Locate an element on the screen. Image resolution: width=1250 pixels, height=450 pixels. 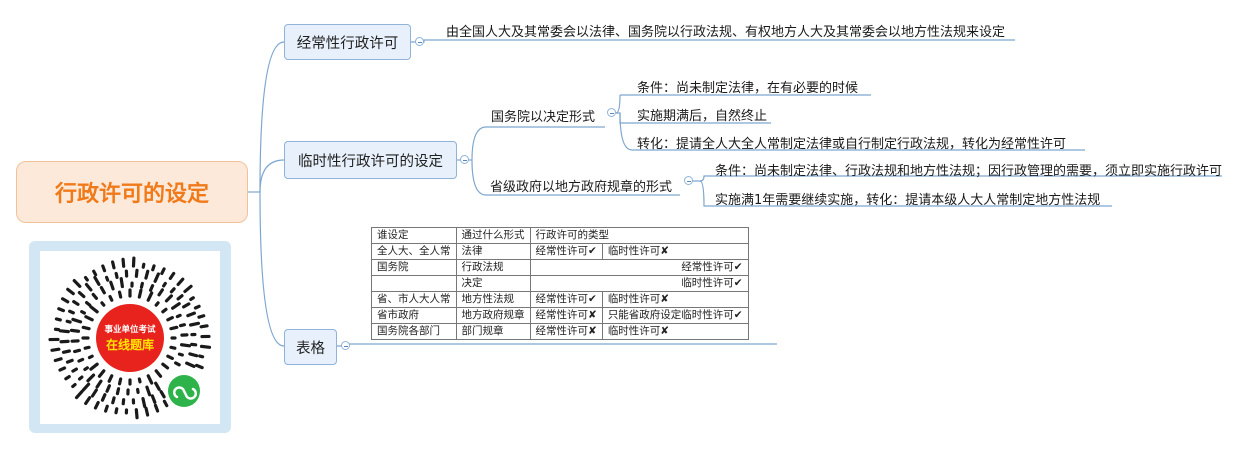
state-council-conversion: 转化：提请全人大全人常制定法律或自行制定行政法规，转化为经常性许可 is located at coordinates (852, 144).